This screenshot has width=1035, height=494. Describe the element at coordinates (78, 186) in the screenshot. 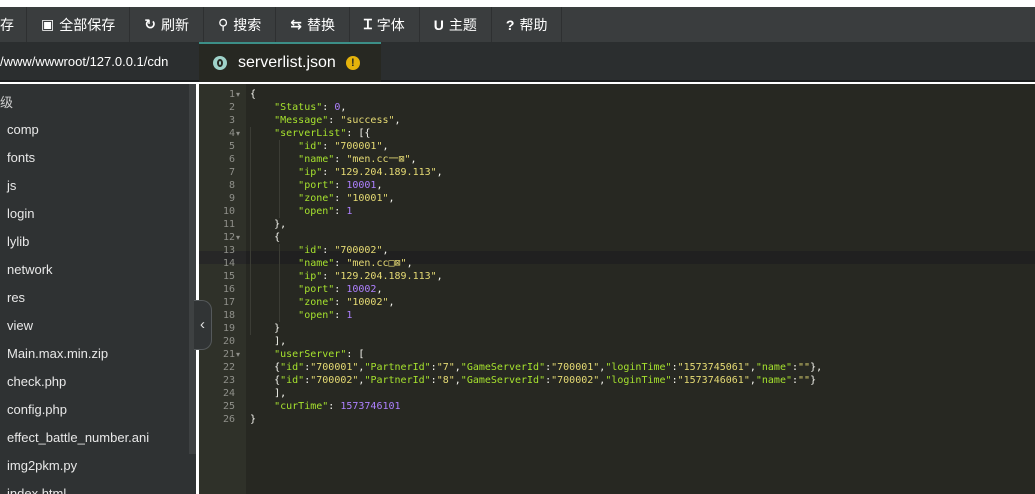

I see `file-item-js: js` at that location.